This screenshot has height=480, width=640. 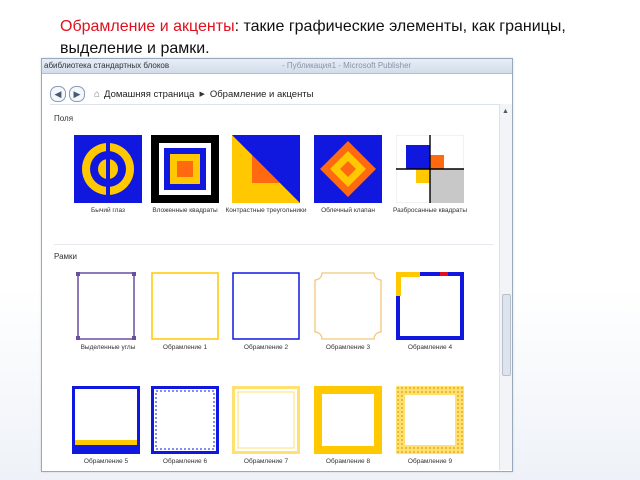 I want to click on scroll-up-icon: ▲, so click(x=505, y=111).